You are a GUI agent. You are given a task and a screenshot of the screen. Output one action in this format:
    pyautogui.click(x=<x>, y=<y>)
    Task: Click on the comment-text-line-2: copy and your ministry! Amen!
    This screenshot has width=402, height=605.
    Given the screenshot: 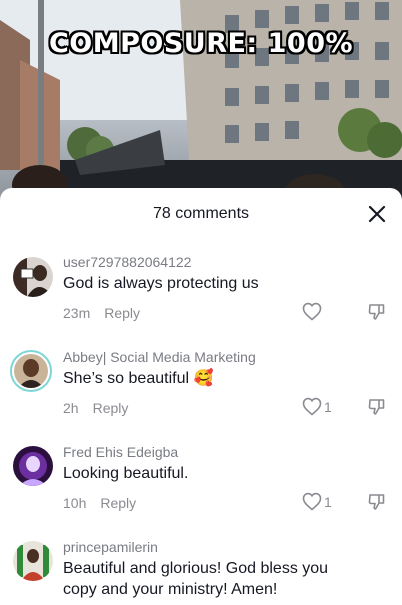 What is the action you would take?
    pyautogui.click(x=170, y=589)
    